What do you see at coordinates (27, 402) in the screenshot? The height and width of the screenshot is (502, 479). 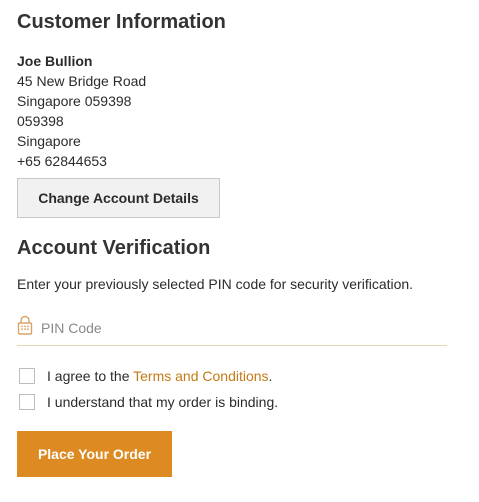 I see `binding-checkbox` at bounding box center [27, 402].